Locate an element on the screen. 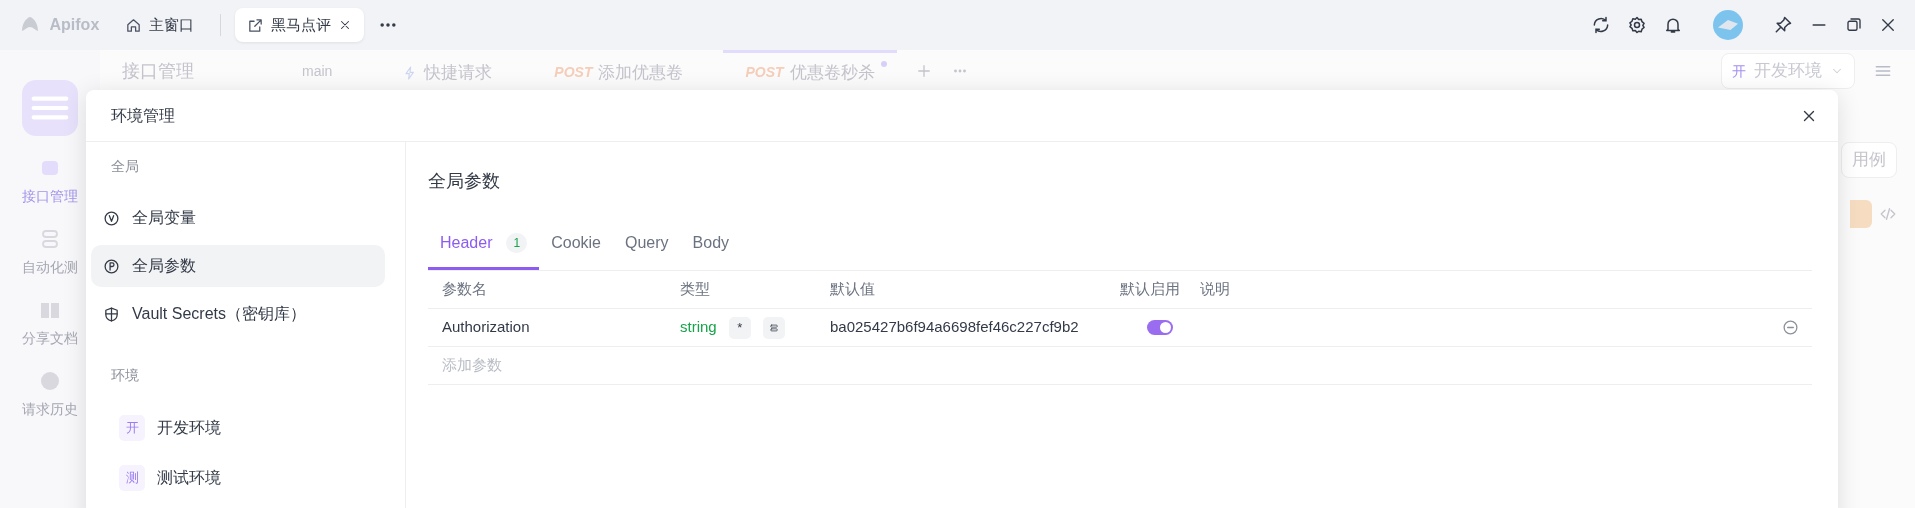  toggle-switch is located at coordinates (1160, 327).